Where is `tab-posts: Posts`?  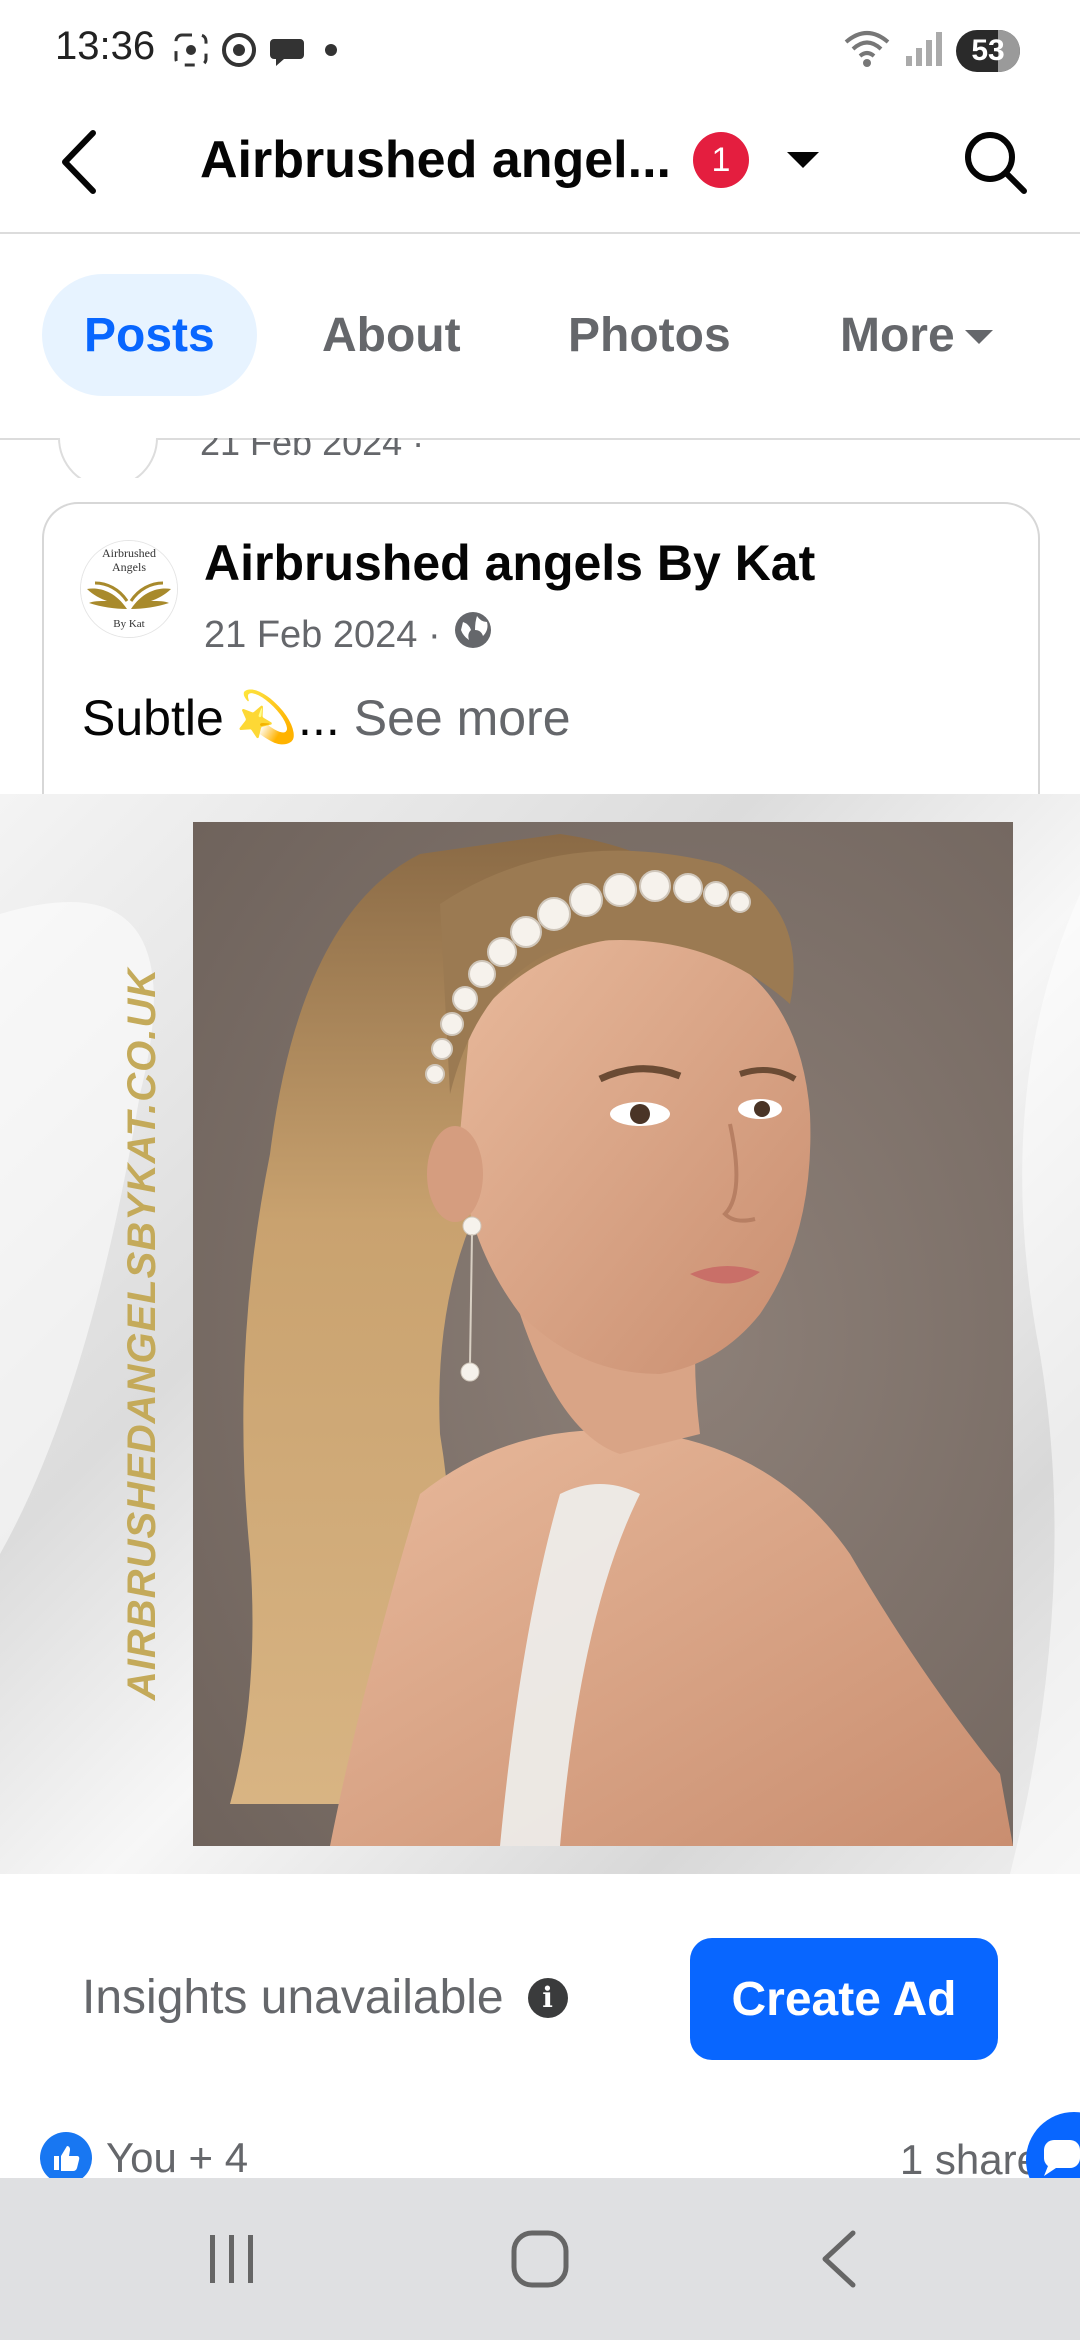 tab-posts: Posts is located at coordinates (149, 335).